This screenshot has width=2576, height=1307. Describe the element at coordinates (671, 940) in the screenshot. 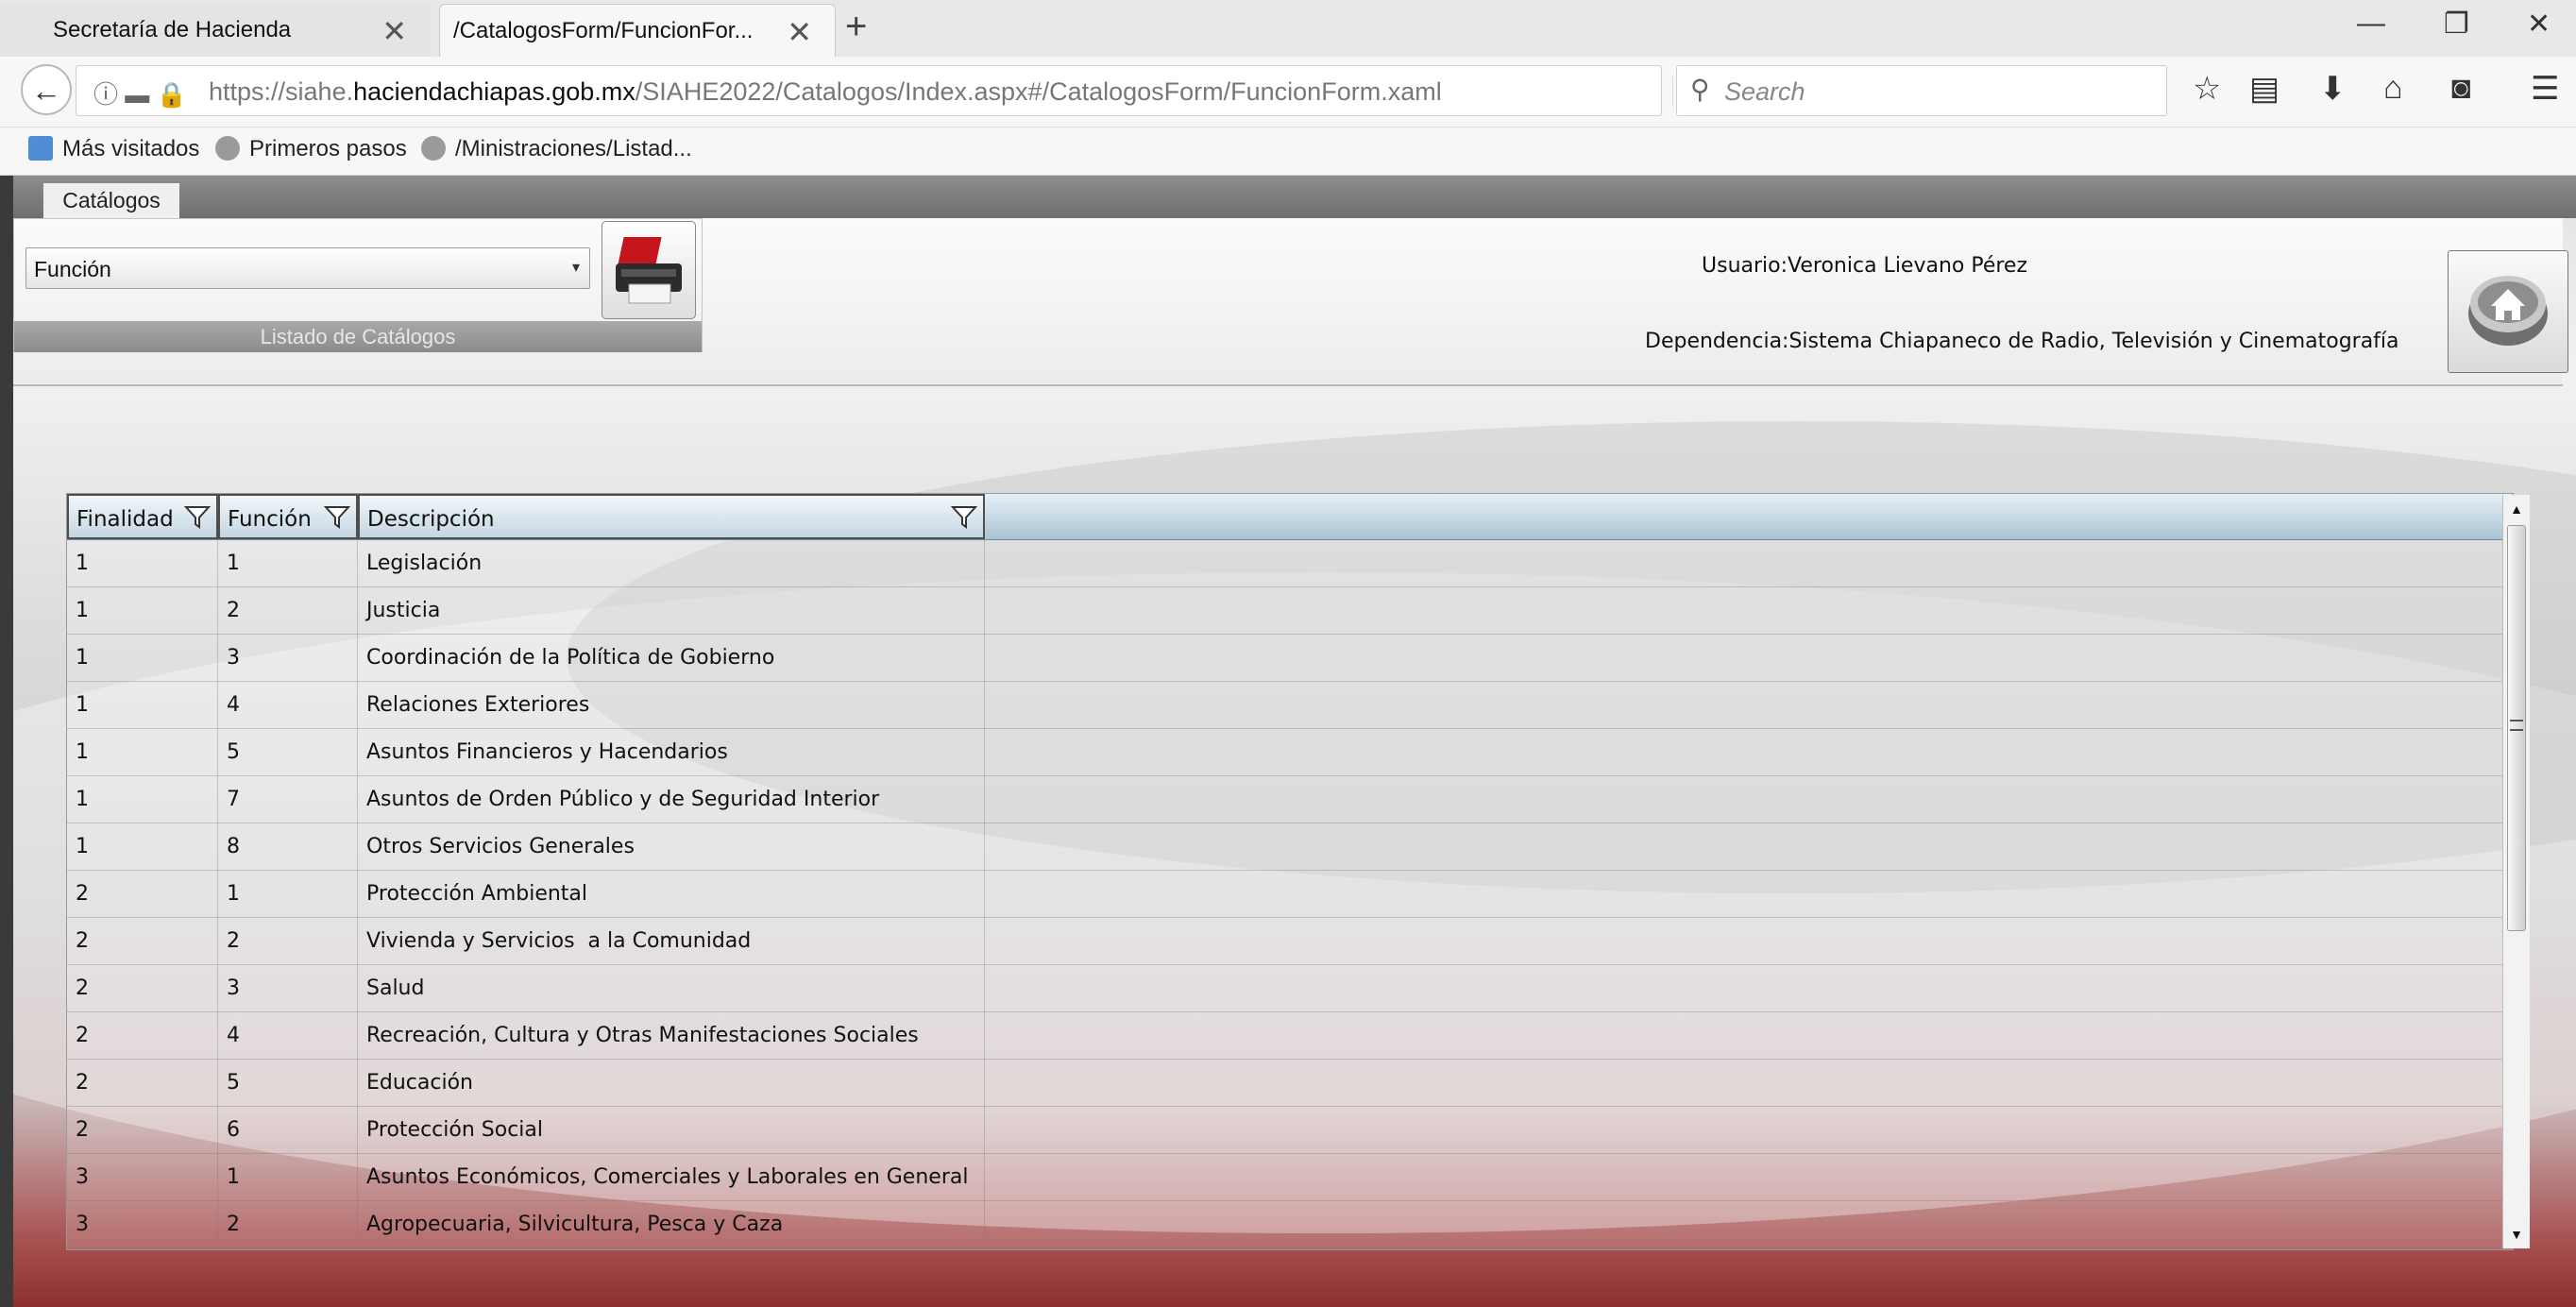

I see `cell-descripcion: Vivienda y Servicios a la Comunidad` at that location.